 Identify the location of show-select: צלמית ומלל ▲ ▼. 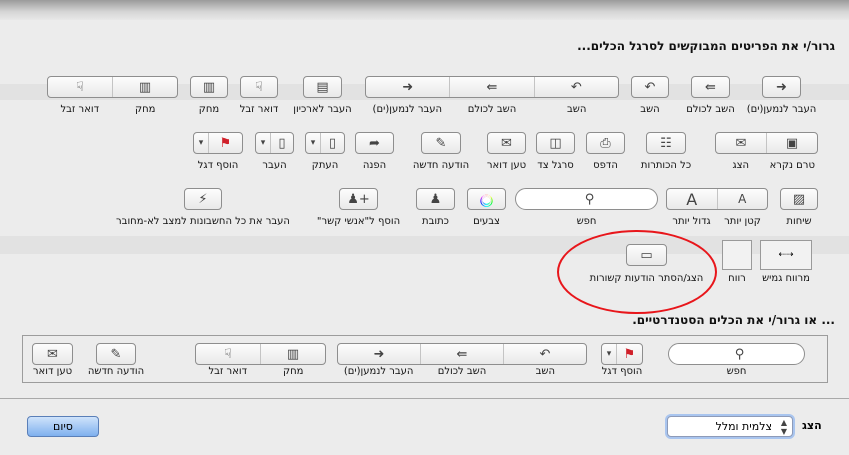
(730, 426).